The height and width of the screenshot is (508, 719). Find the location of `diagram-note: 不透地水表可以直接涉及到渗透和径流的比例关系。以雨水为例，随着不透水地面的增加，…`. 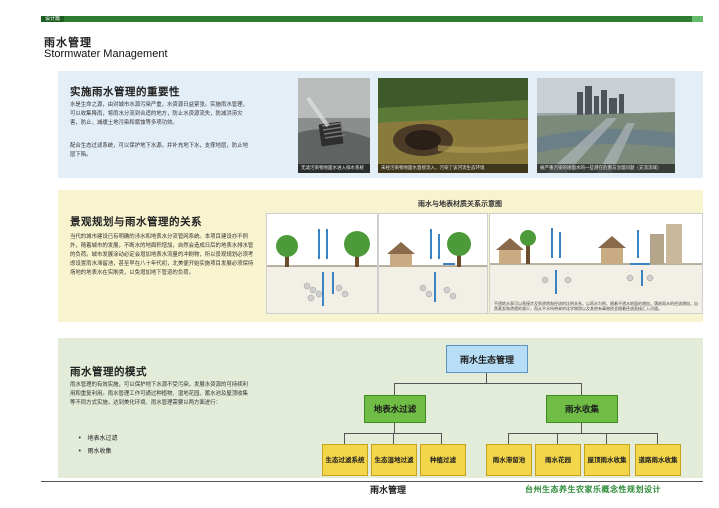

diagram-note: 不透地水表可以直接涉及到渗透和径流的比例关系。以雨水为例，随着不透水地面的增加，… is located at coordinates (596, 306).